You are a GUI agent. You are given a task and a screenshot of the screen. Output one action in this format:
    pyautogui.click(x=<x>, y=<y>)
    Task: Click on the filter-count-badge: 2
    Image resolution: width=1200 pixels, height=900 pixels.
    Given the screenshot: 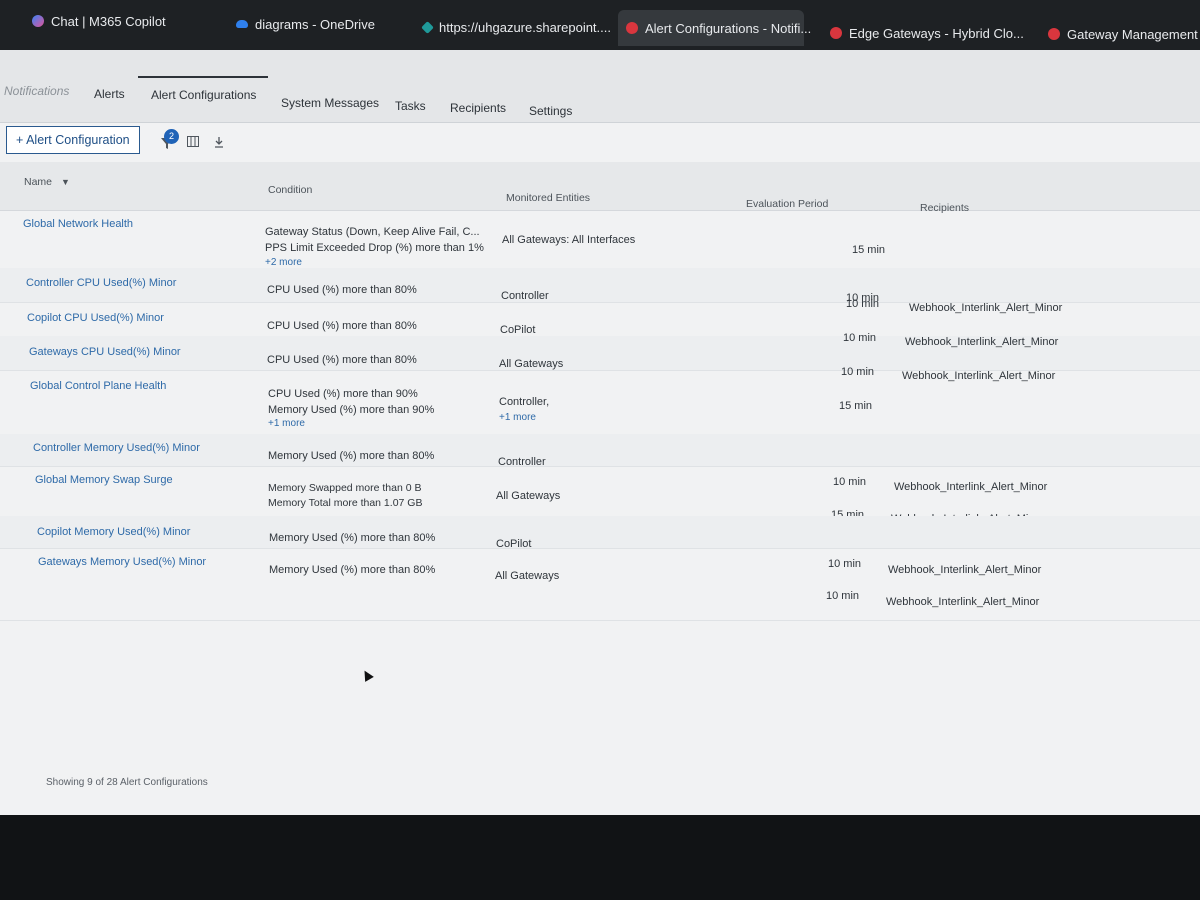 What is the action you would take?
    pyautogui.click(x=171, y=136)
    